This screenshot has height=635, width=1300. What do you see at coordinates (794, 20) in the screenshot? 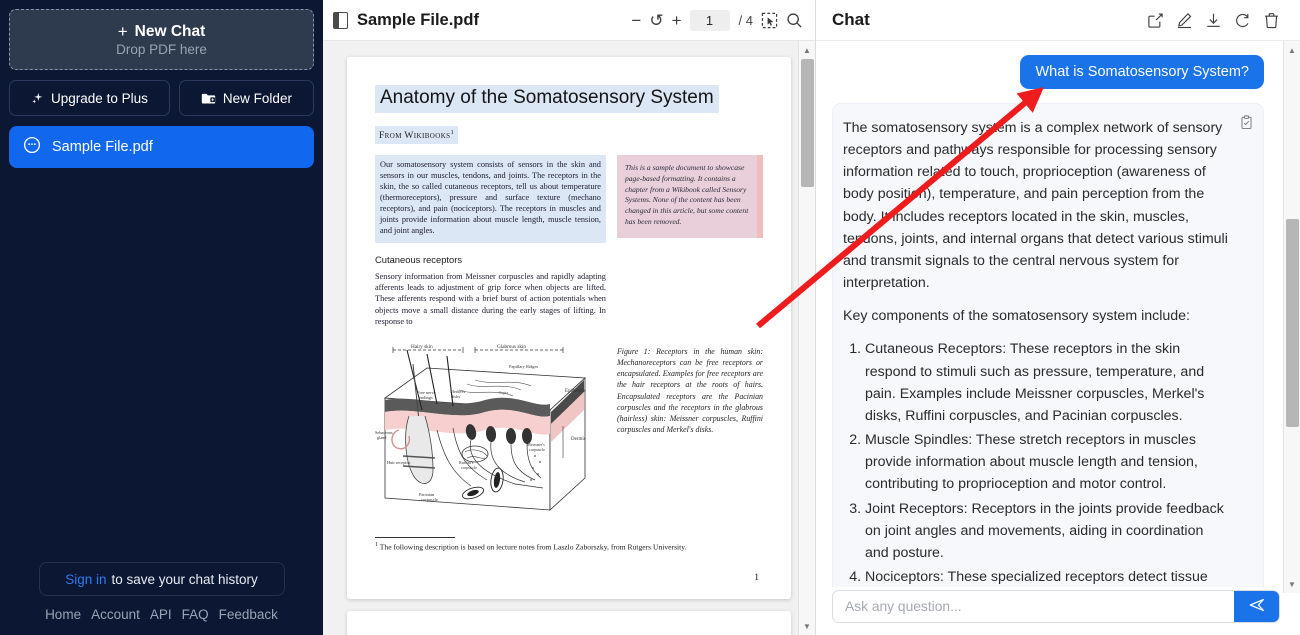
I see `search-icon` at bounding box center [794, 20].